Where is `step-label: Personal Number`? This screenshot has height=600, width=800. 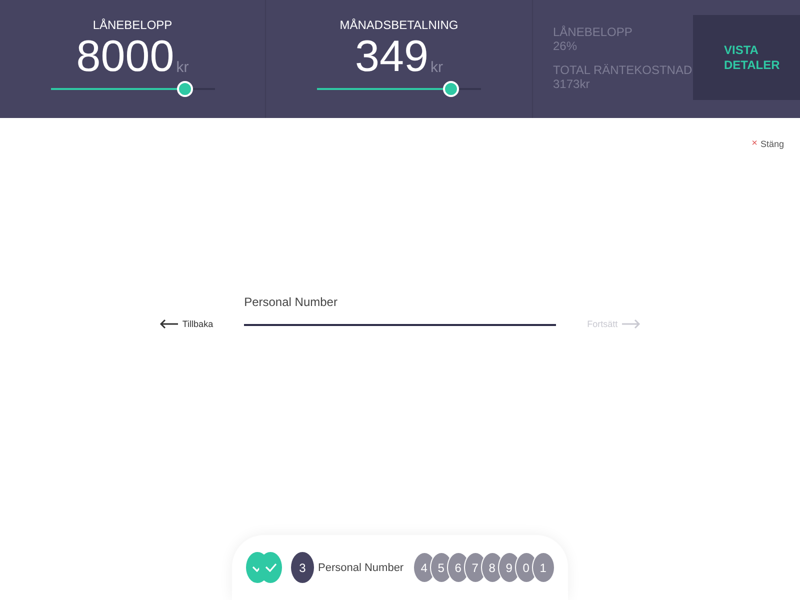
step-label: Personal Number is located at coordinates (361, 568).